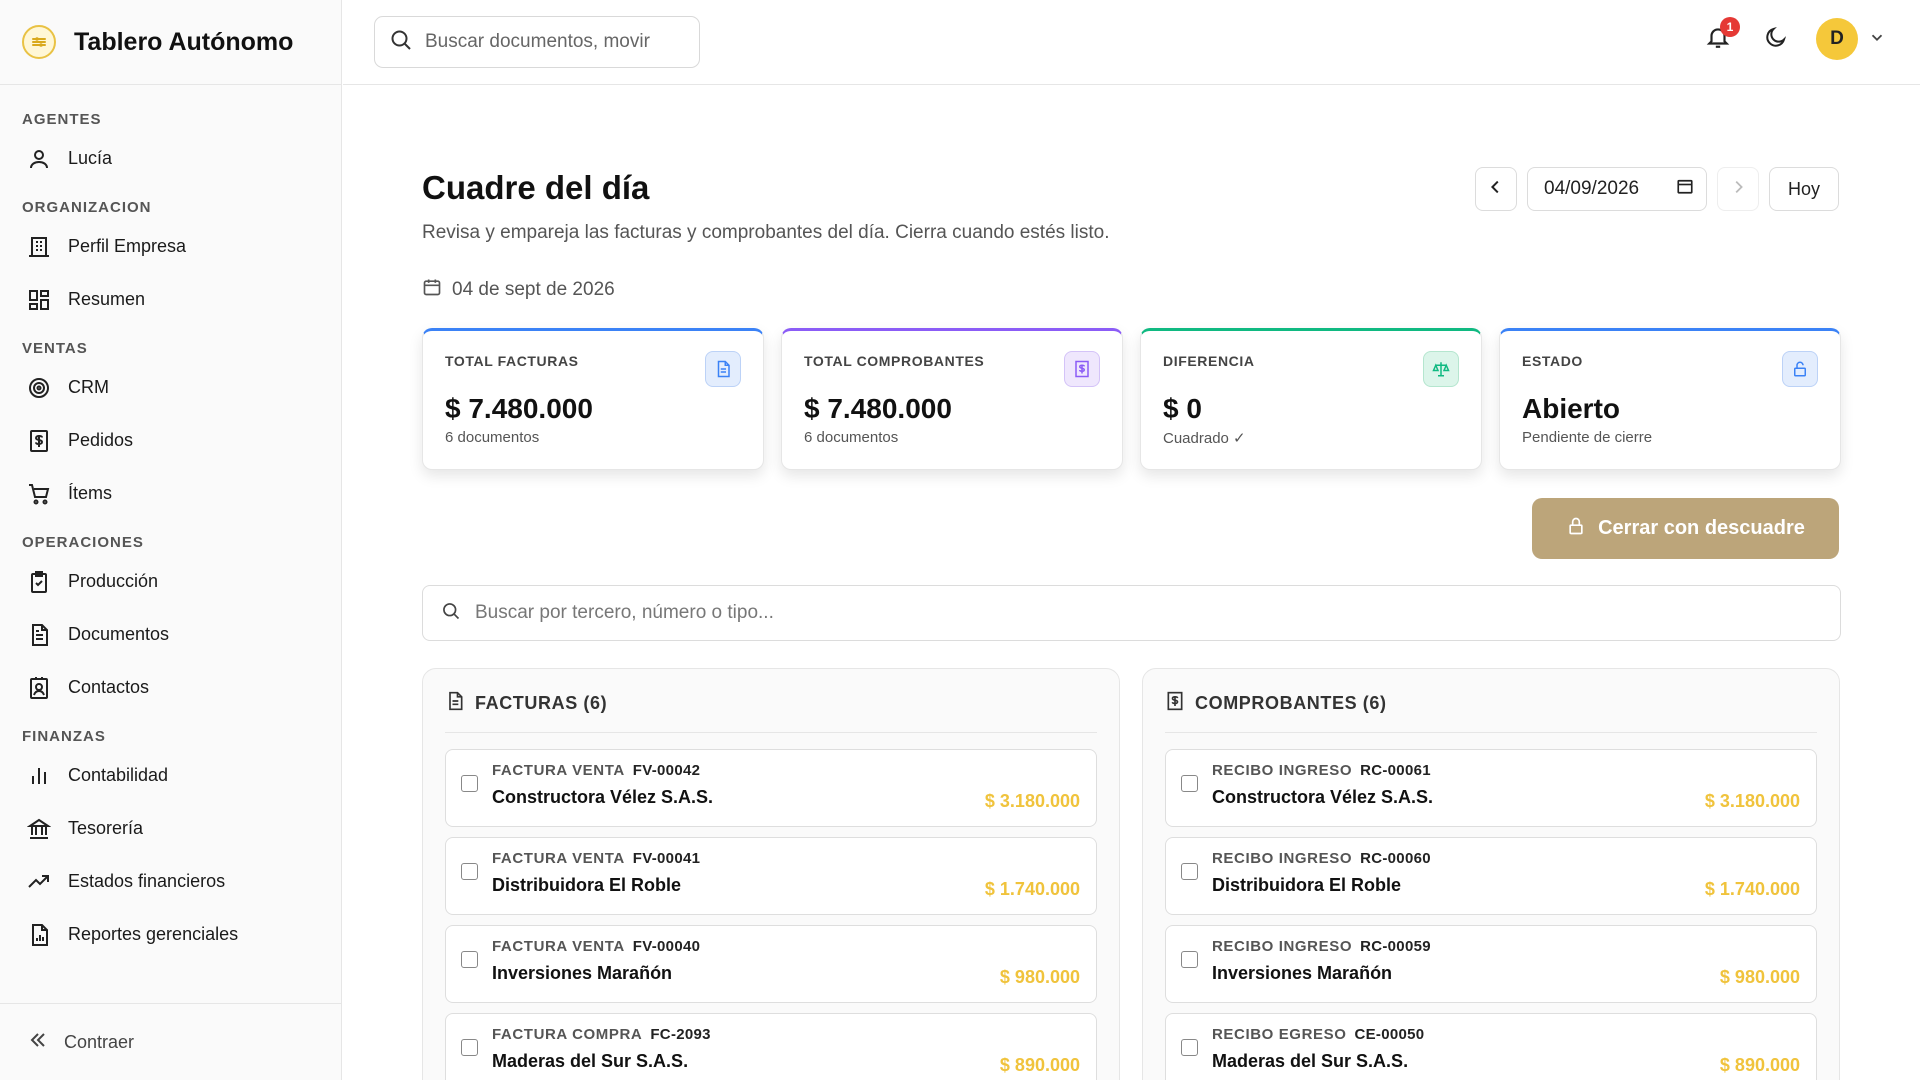  I want to click on sidebar-item-contactos: Contactos, so click(170, 687).